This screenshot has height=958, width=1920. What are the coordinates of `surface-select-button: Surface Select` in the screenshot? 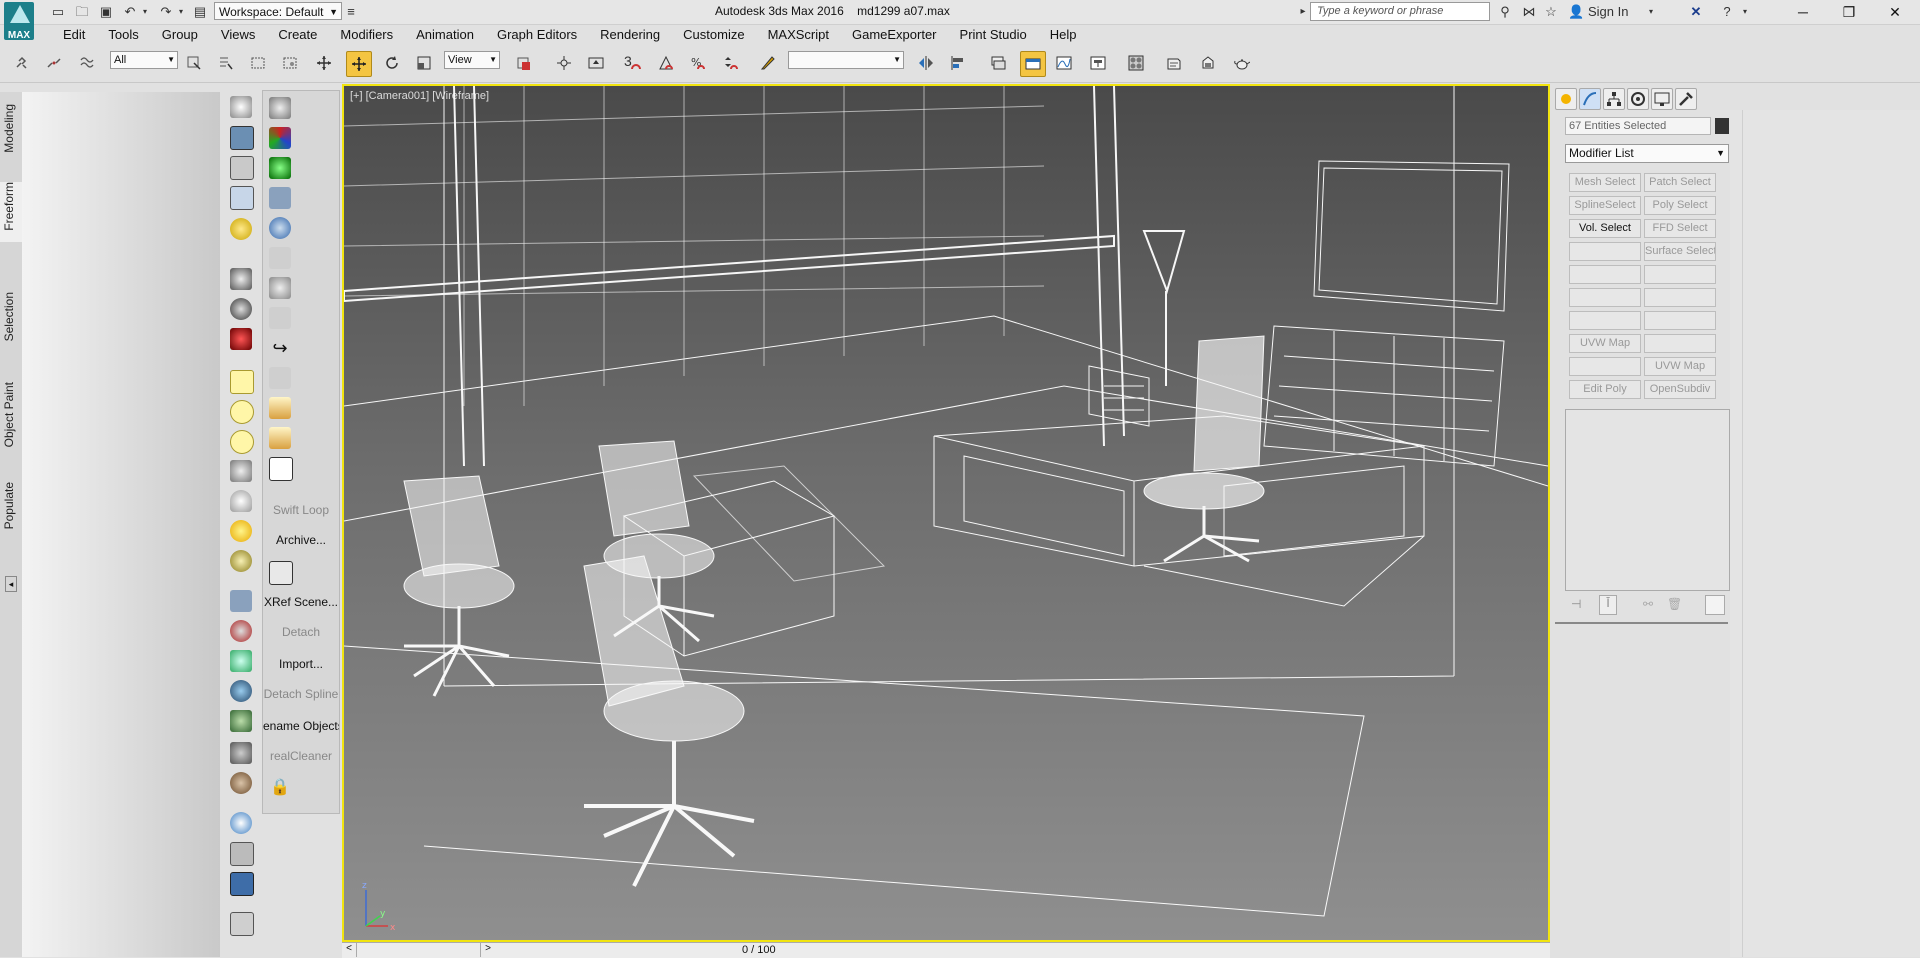 It's located at (1680, 251).